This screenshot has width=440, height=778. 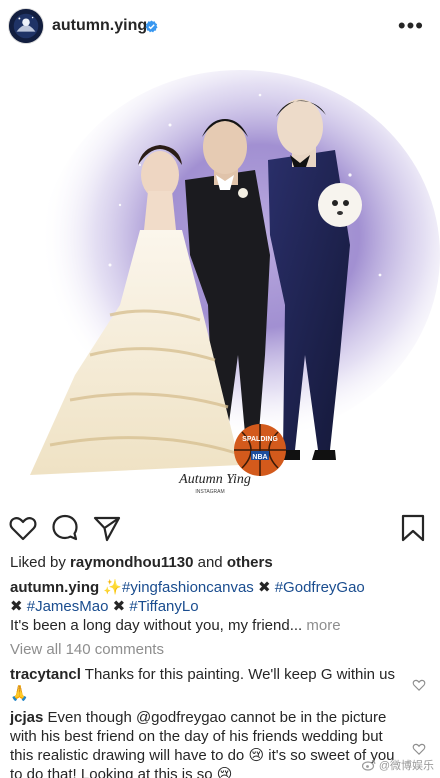 What do you see at coordinates (38, 562) in the screenshot?
I see `likes-prefix: Liked by` at bounding box center [38, 562].